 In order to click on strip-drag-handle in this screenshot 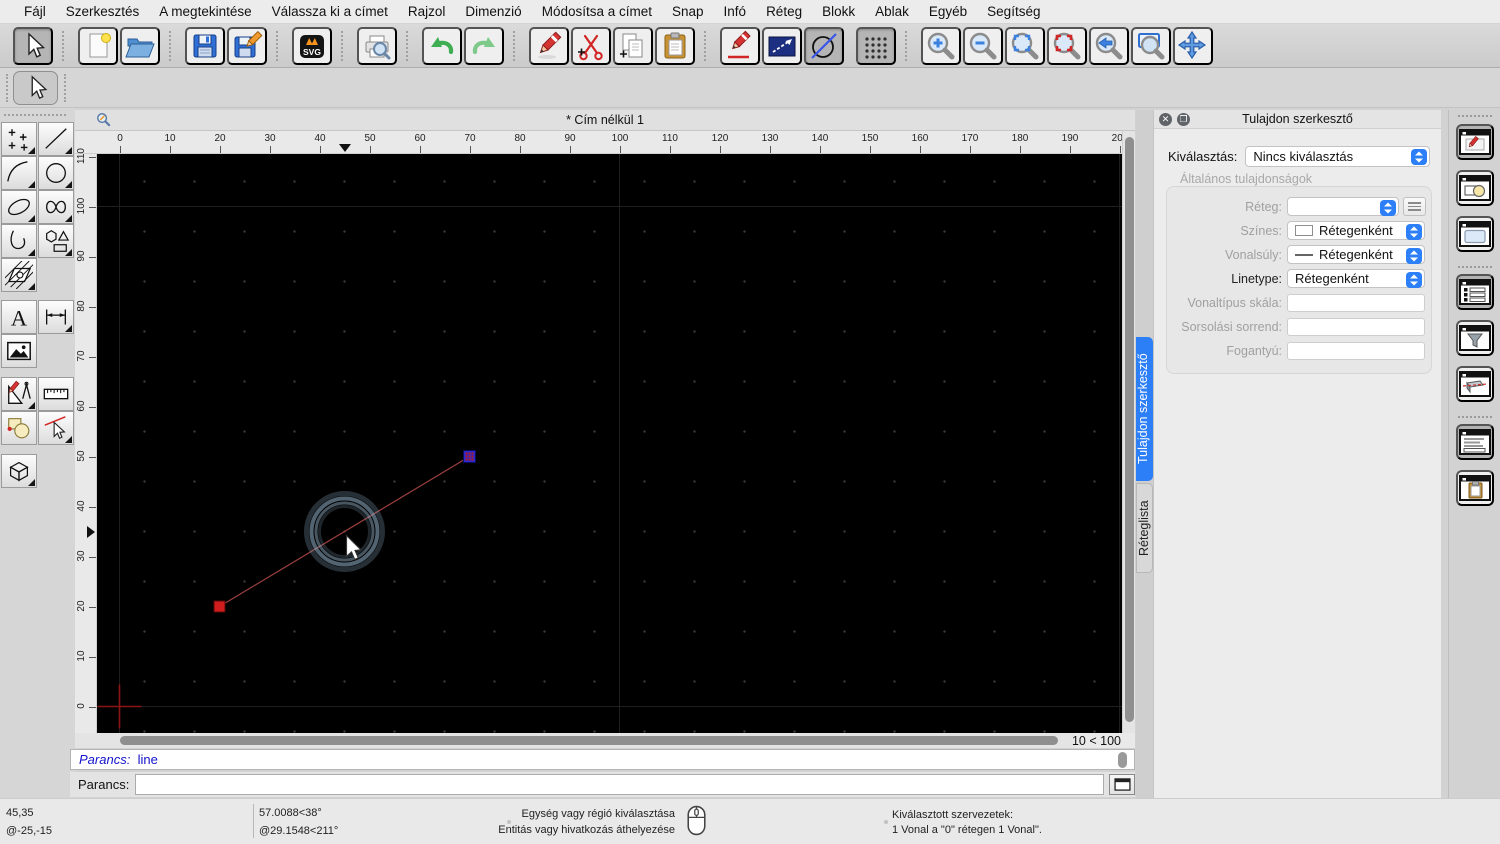, I will do `click(1475, 116)`.